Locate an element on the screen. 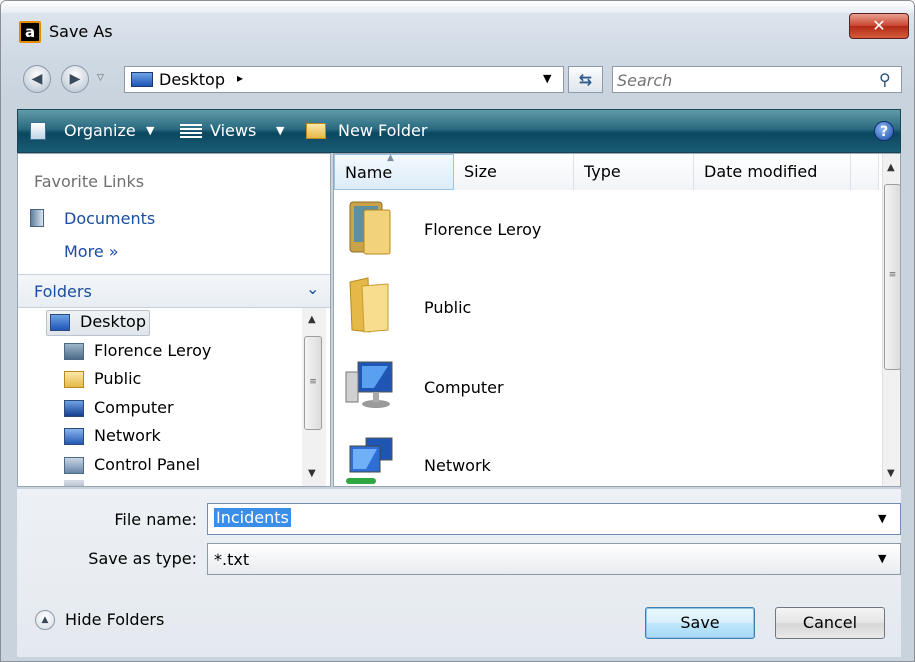  address-location: Desktop is located at coordinates (192, 79).